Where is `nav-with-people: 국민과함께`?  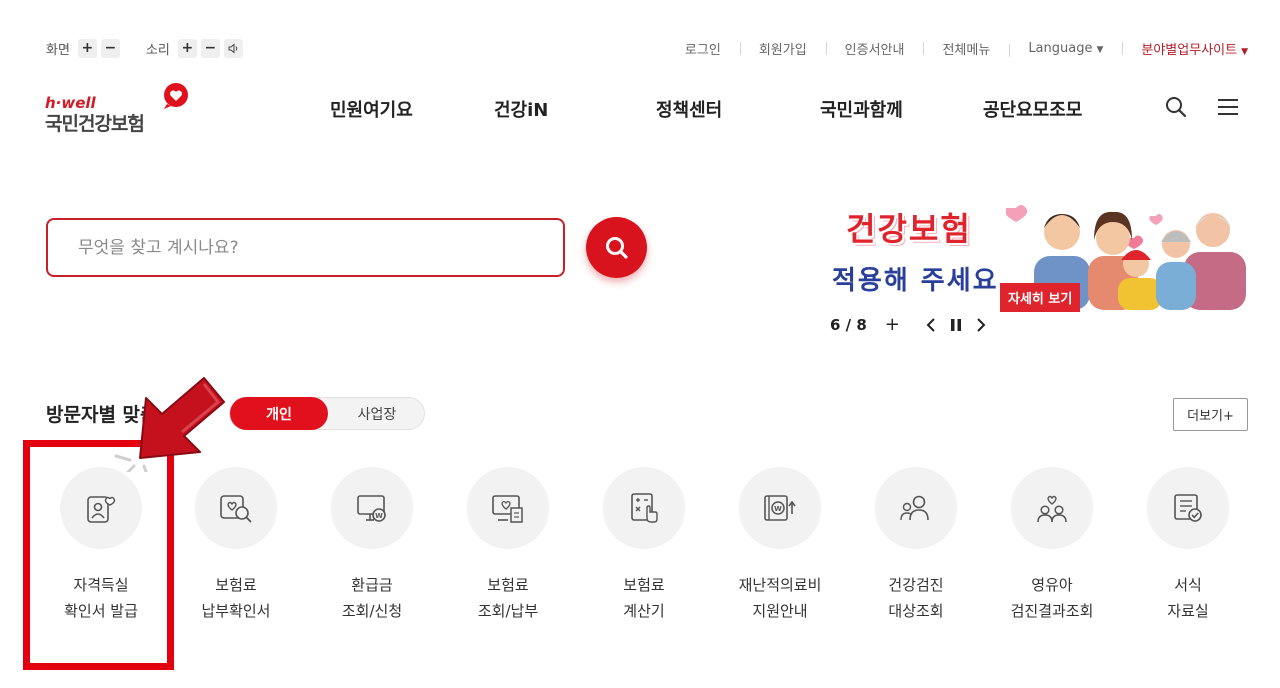 nav-with-people: 국민과함께 is located at coordinates (861, 109).